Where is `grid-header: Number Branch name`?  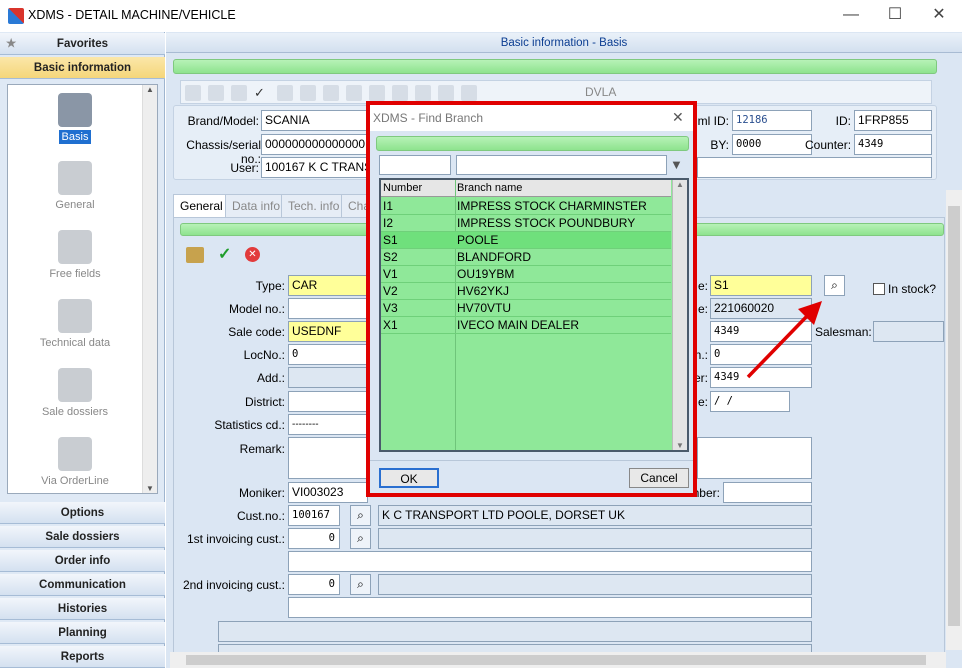
grid-header: Number Branch name is located at coordinates (526, 188).